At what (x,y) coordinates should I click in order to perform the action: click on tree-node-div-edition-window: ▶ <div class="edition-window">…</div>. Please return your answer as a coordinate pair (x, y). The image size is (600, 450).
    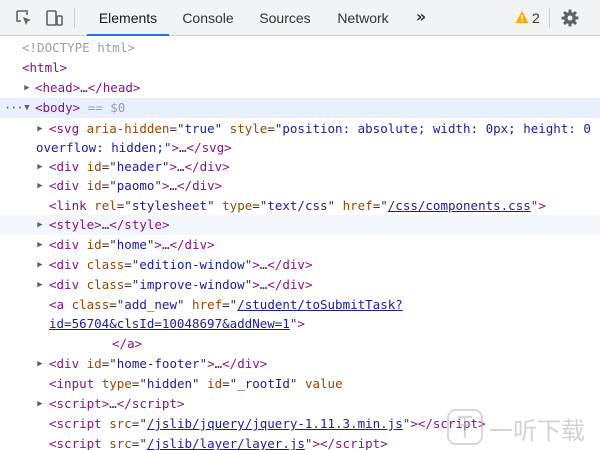
    Looking at the image, I should click on (300, 265).